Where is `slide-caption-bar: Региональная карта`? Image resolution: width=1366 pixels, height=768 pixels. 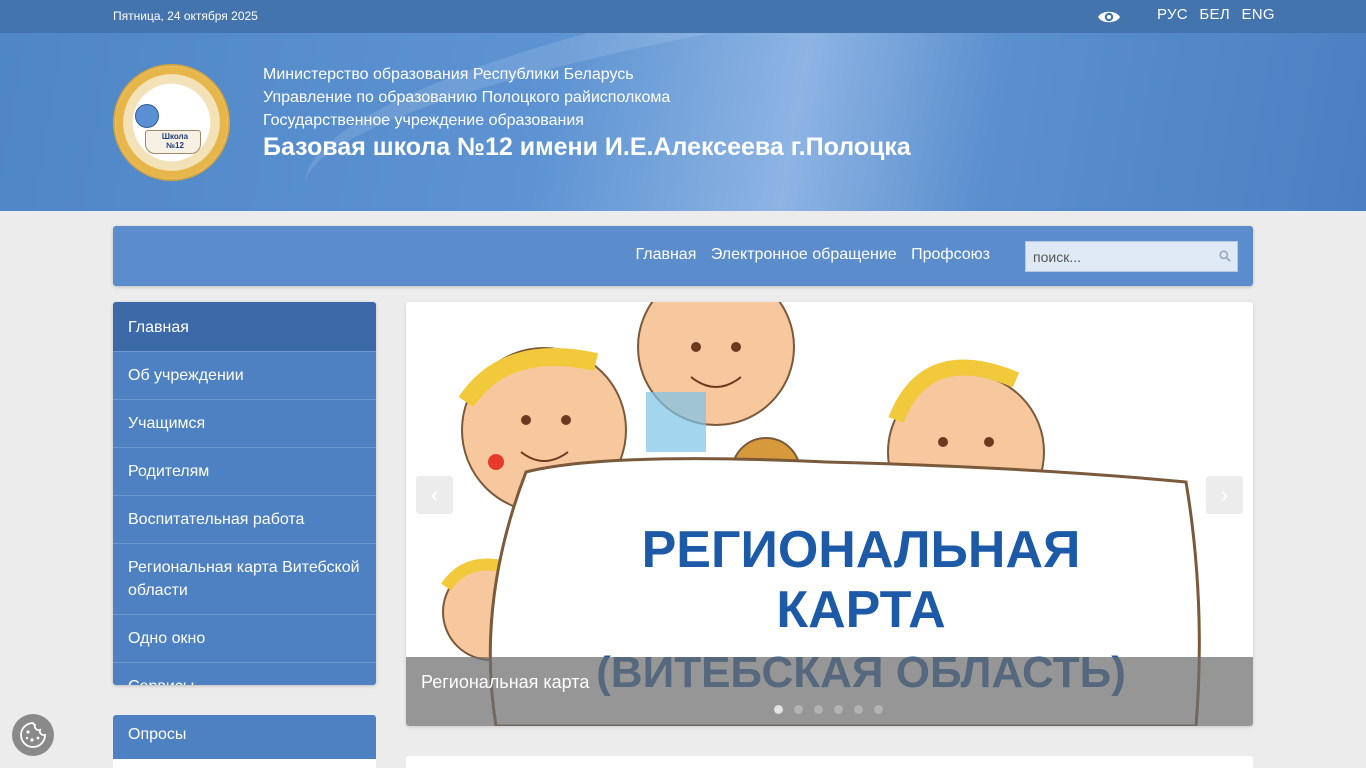 slide-caption-bar: Региональная карта is located at coordinates (829, 691).